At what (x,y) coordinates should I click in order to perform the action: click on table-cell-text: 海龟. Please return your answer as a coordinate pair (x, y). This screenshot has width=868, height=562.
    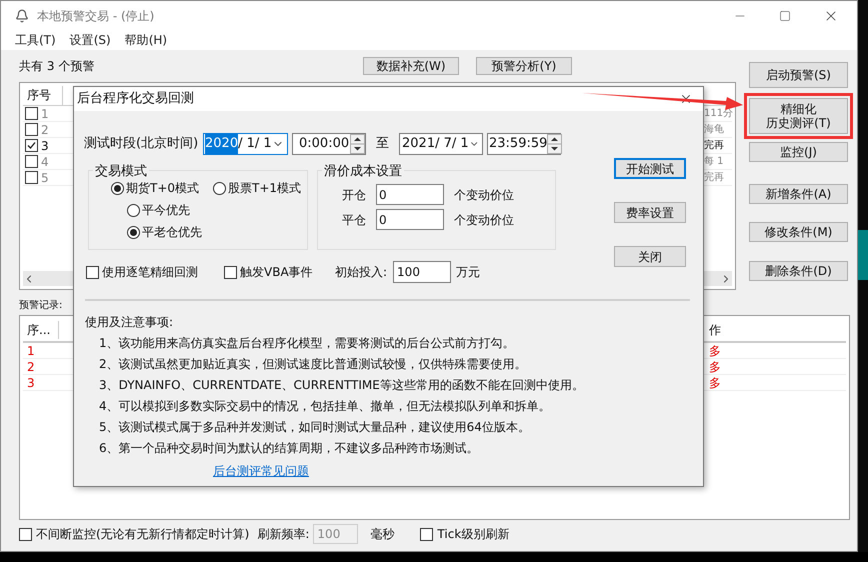
    Looking at the image, I should click on (714, 130).